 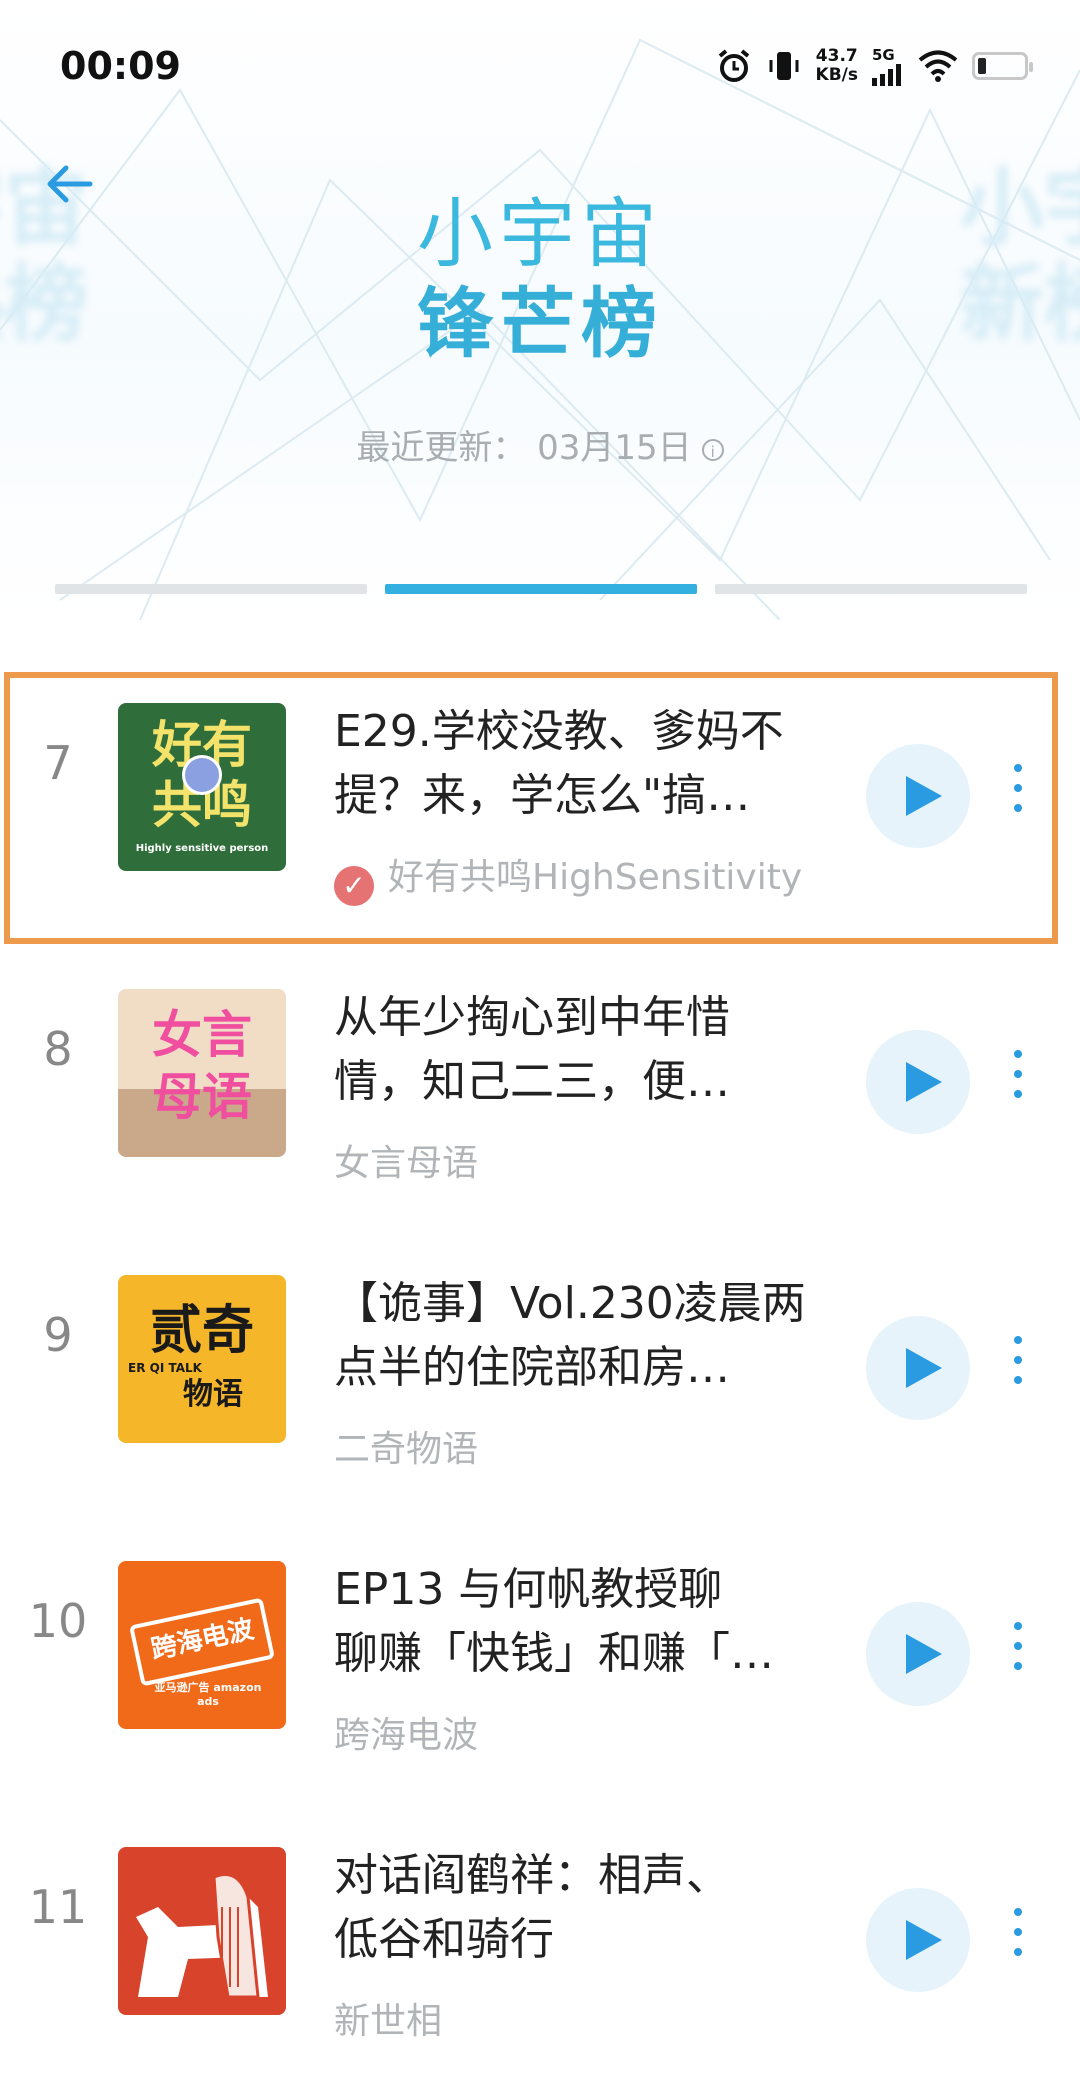 I want to click on episode-row: 11 对话阎鹤祥：相声、 低谷和骑行 新世相, so click(x=540, y=1924).